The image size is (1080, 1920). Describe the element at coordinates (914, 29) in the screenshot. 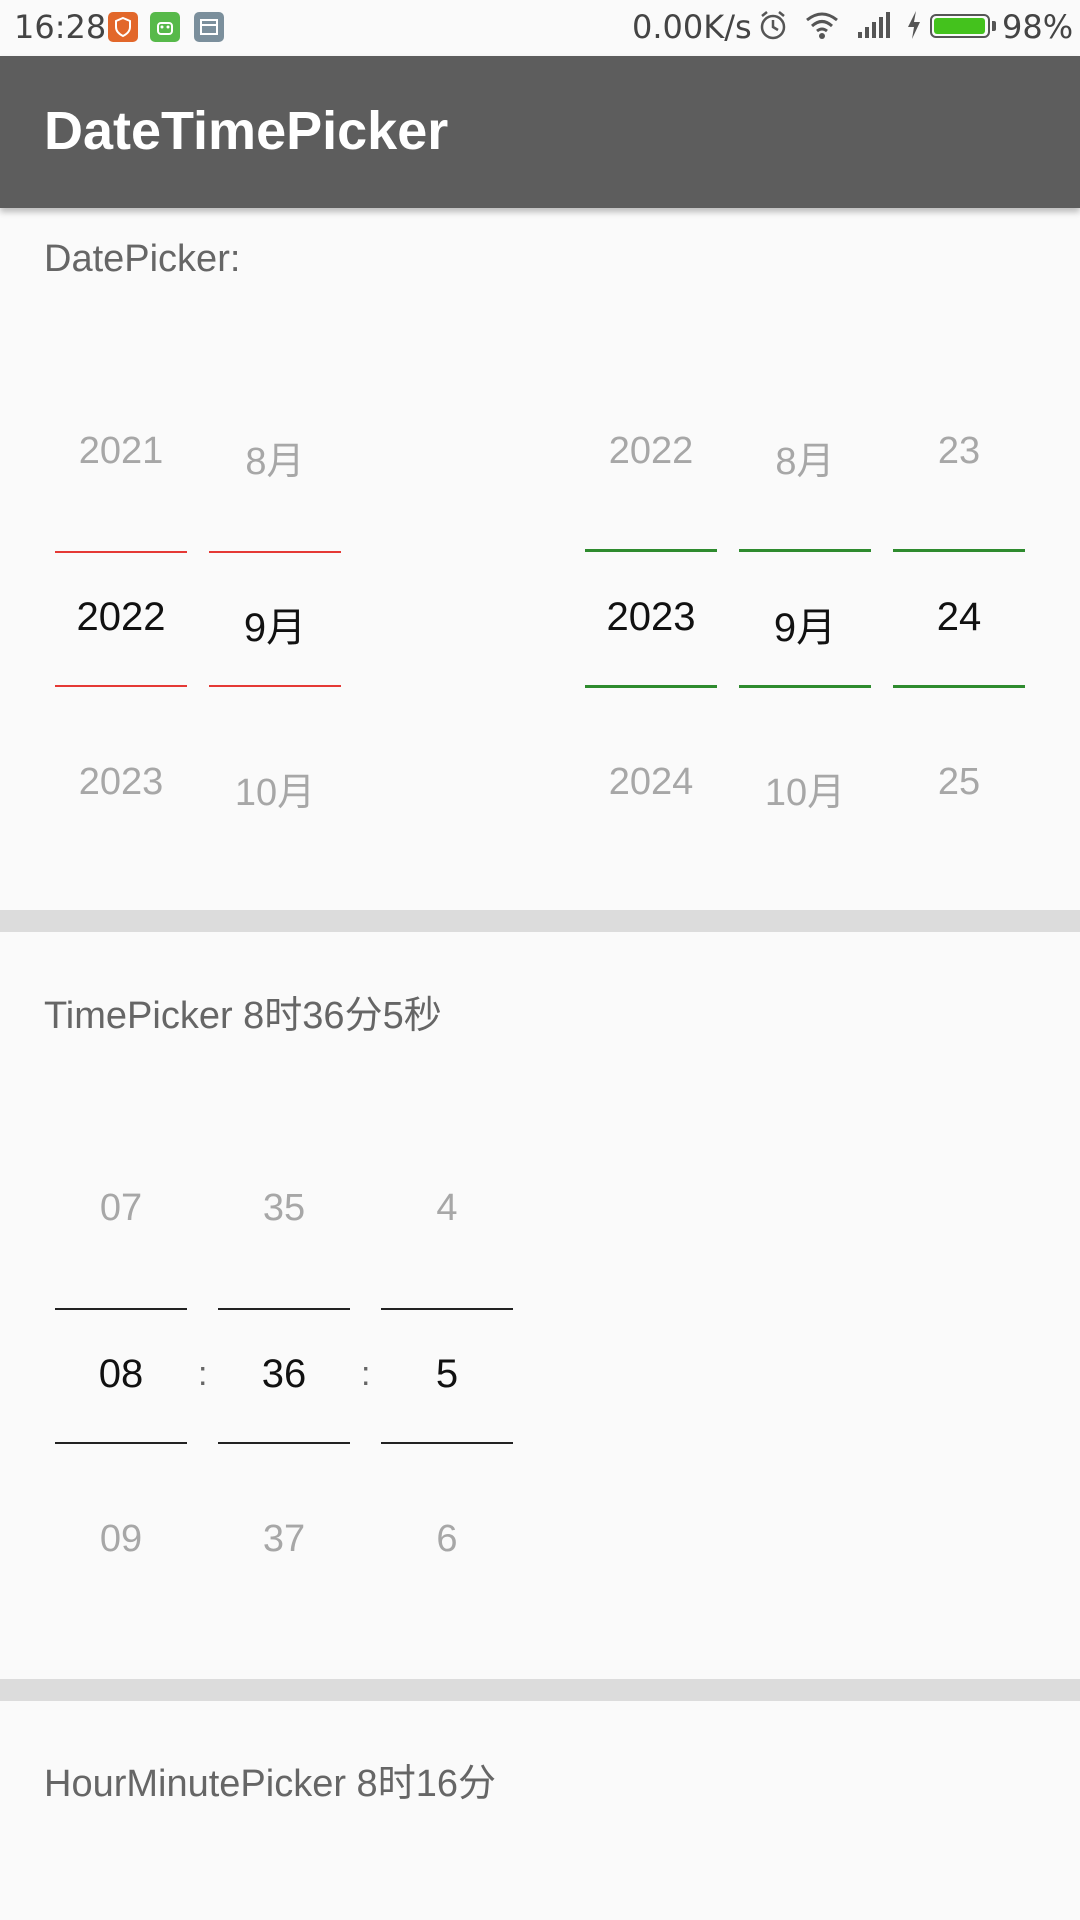

I see `charging-icon` at that location.